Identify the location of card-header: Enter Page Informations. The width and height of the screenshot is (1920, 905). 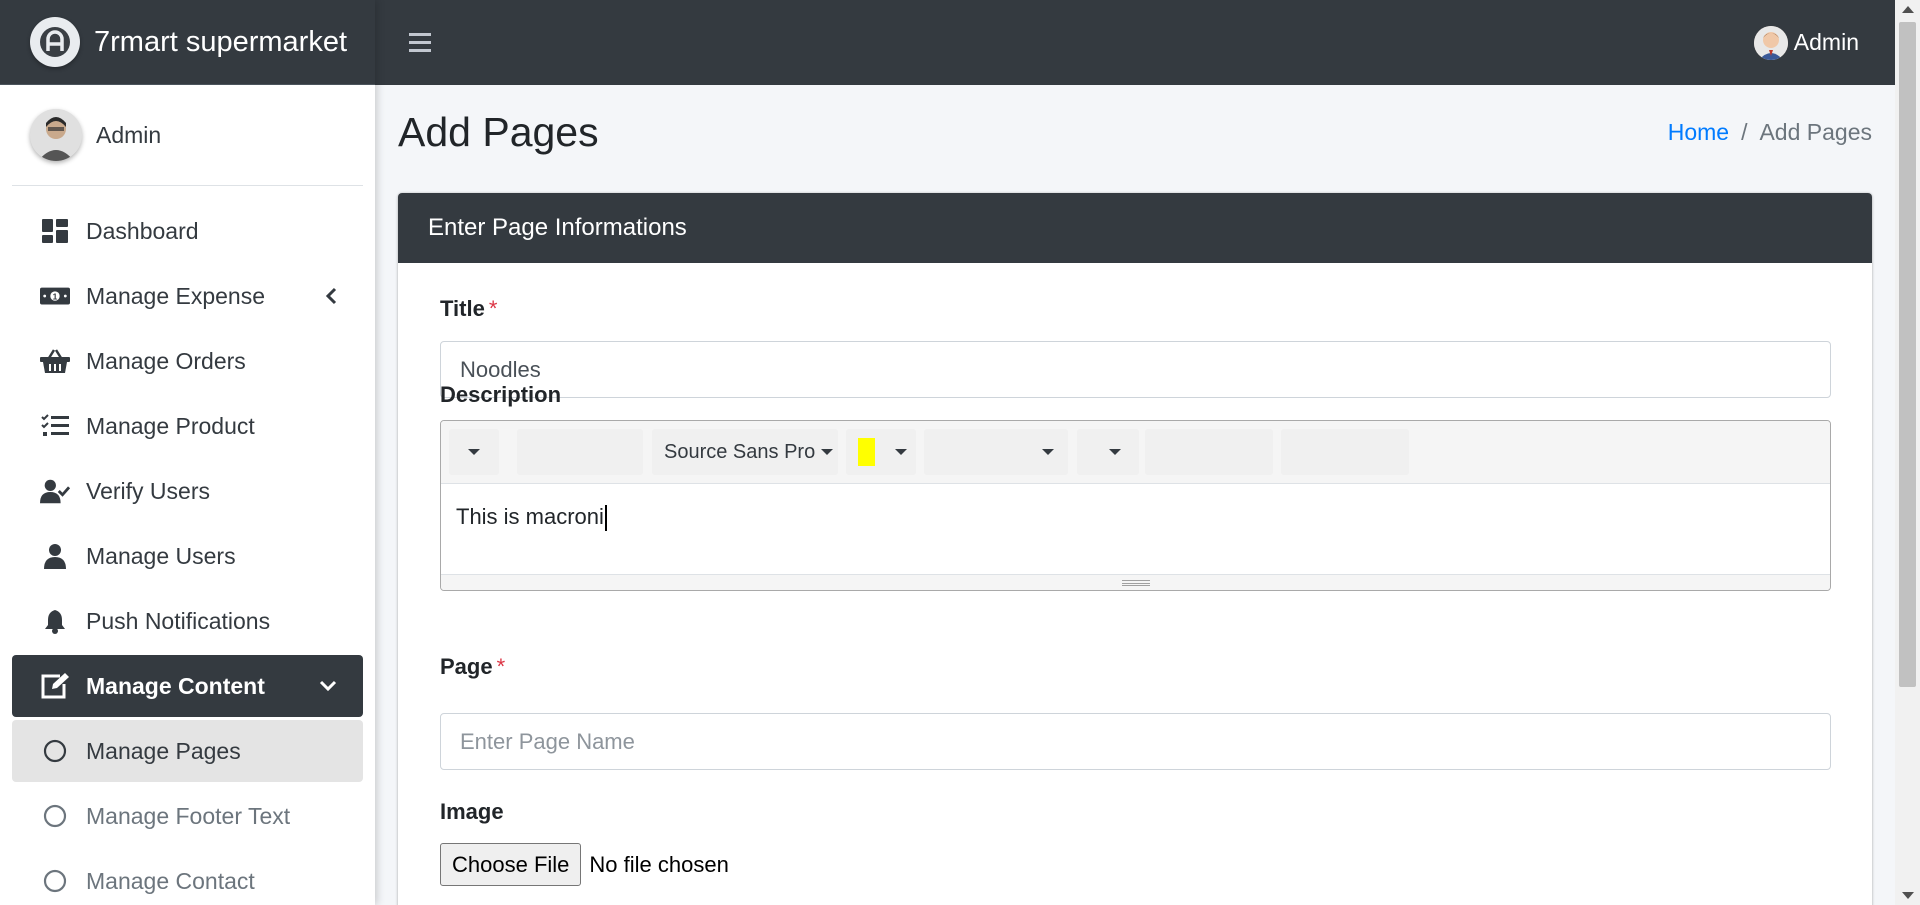
(1135, 228).